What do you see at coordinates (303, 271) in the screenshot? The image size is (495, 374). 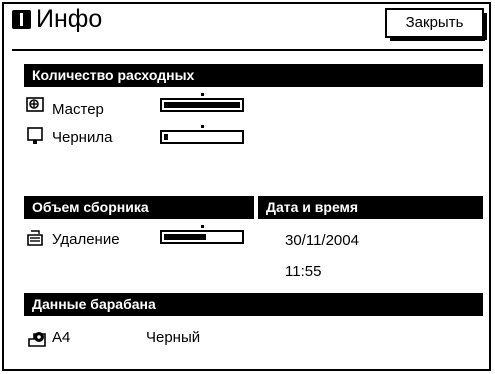 I see `time-value: 11:55` at bounding box center [303, 271].